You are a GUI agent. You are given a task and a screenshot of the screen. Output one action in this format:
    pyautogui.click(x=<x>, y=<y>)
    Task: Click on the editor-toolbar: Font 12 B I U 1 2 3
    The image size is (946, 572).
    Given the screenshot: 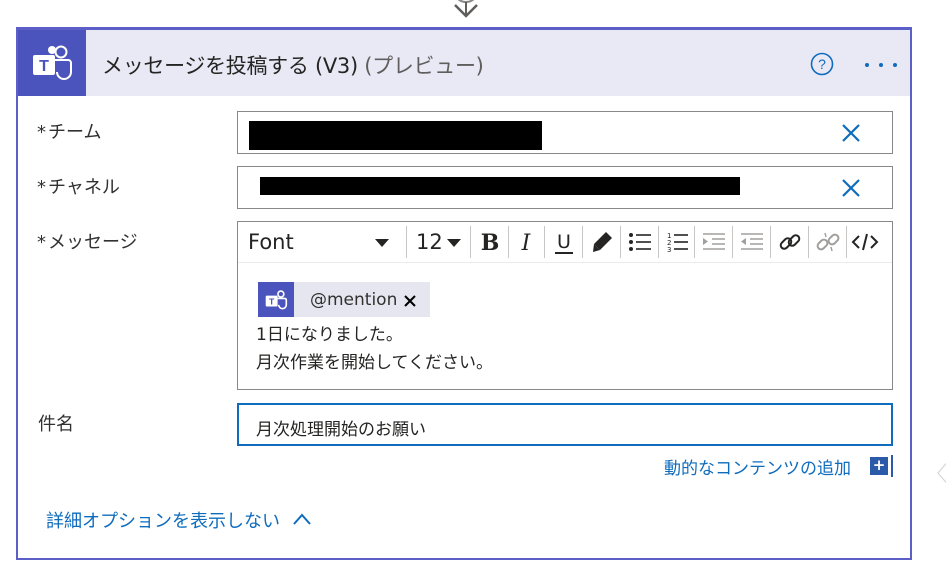 What is the action you would take?
    pyautogui.click(x=565, y=242)
    